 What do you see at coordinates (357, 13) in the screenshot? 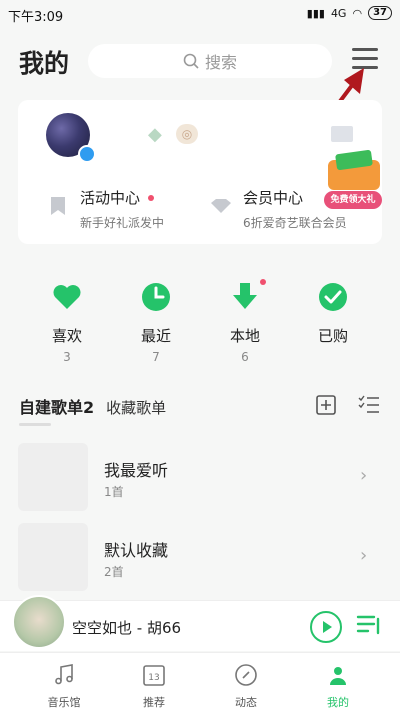
I see `wifi-icon: ◠` at bounding box center [357, 13].